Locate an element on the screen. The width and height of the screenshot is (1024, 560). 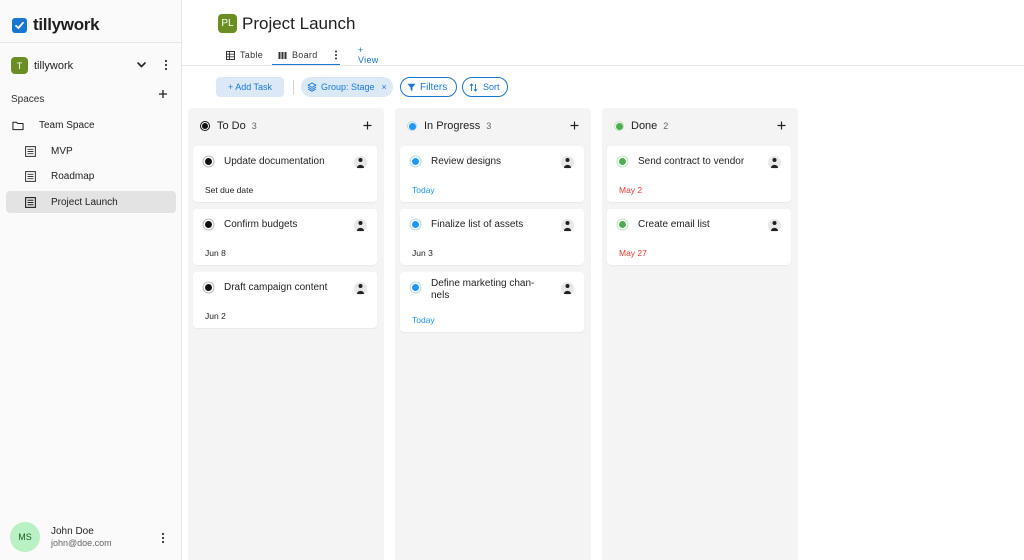
folder-icon is located at coordinates (18, 125).